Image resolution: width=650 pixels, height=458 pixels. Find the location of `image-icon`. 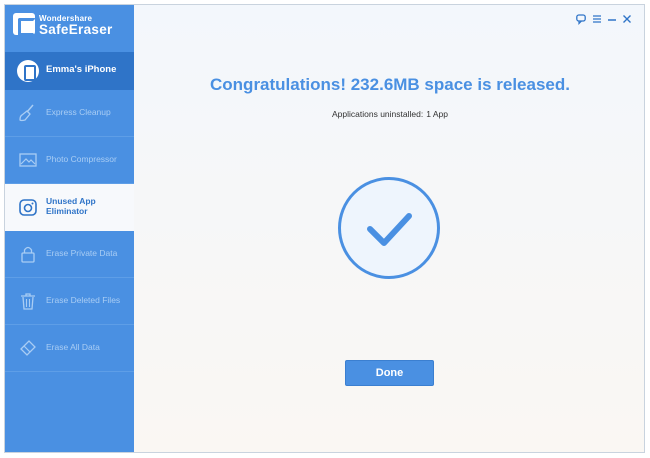

image-icon is located at coordinates (28, 160).